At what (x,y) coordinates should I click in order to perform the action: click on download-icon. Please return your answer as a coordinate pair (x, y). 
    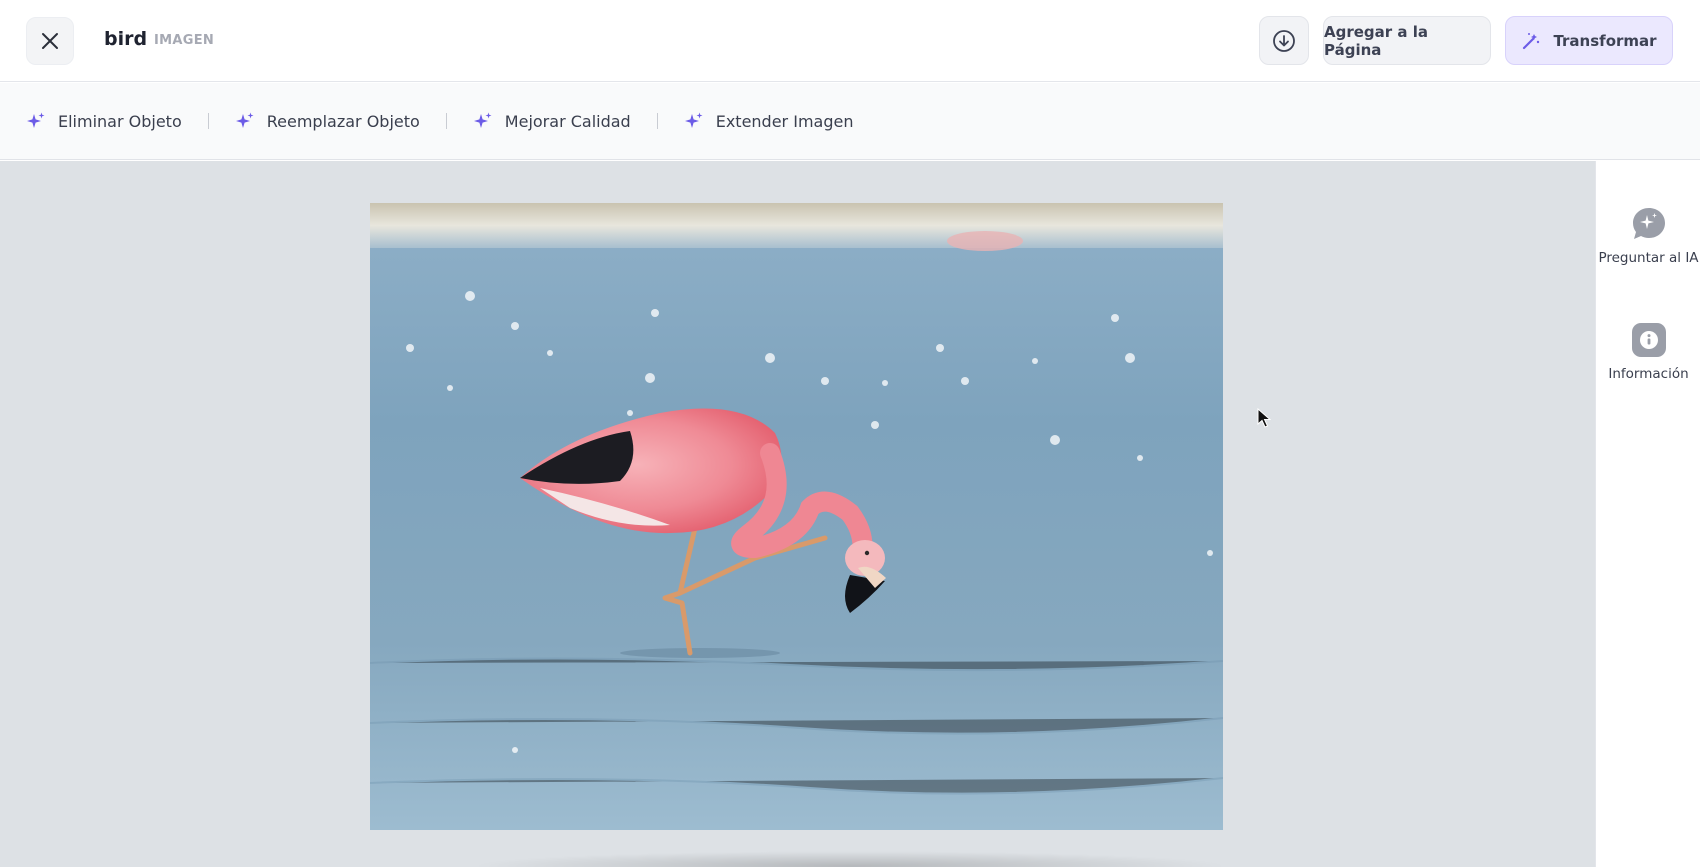
    Looking at the image, I should click on (1284, 40).